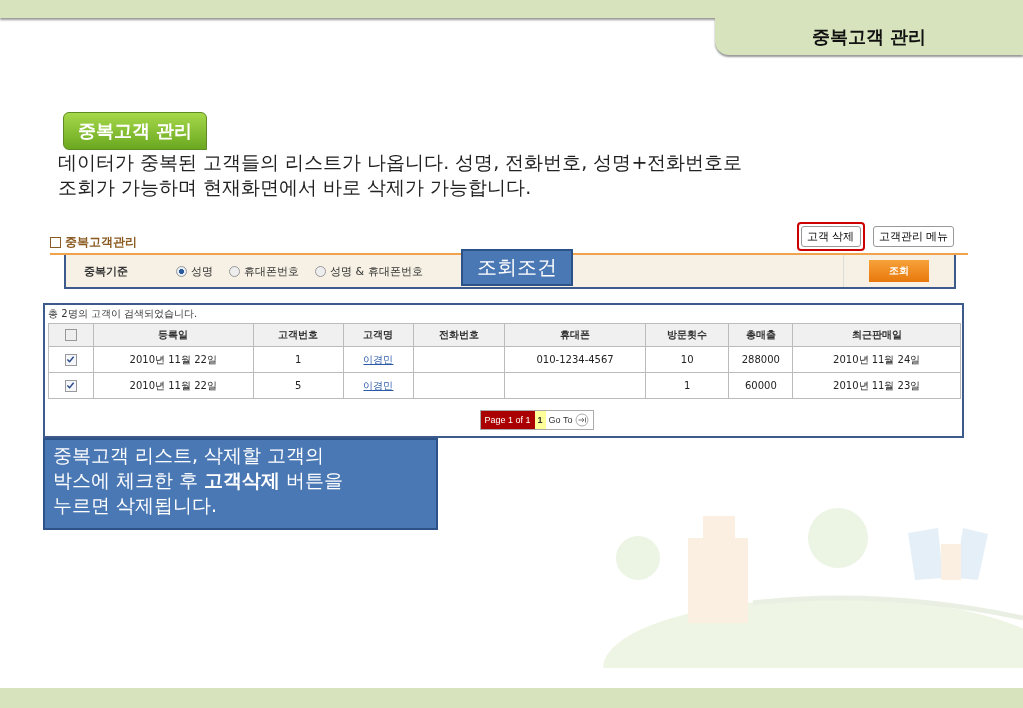  I want to click on column-header: 총매출, so click(760, 335).